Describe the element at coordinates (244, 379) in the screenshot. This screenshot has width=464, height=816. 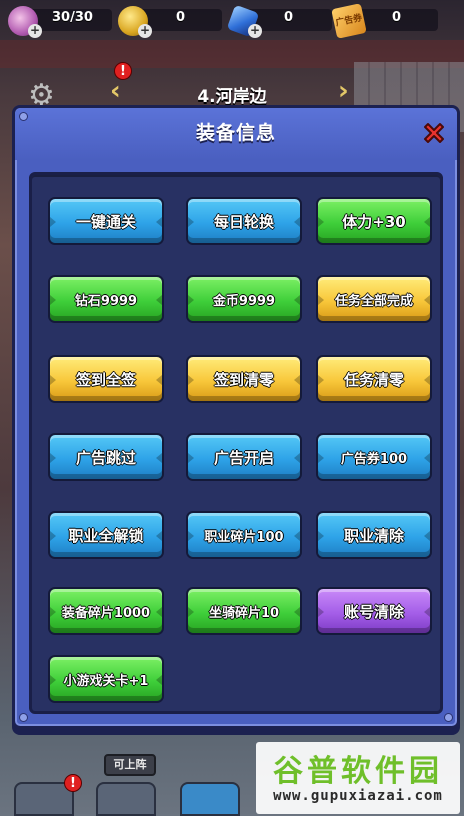
I see `sign-in-reset-button: 签到清零` at that location.